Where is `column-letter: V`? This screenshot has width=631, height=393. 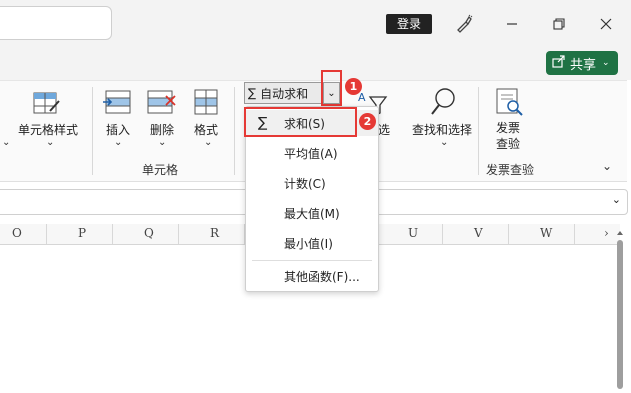
column-letter: V is located at coordinates (478, 233).